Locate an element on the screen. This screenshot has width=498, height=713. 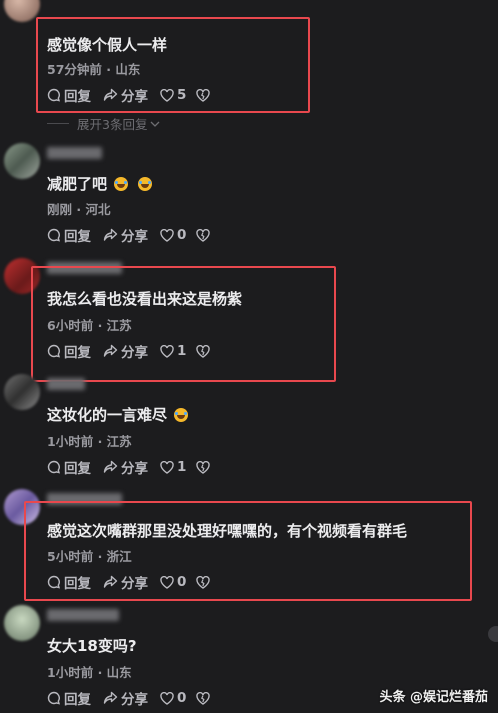
comment-location: 河北 is located at coordinates (98, 209).